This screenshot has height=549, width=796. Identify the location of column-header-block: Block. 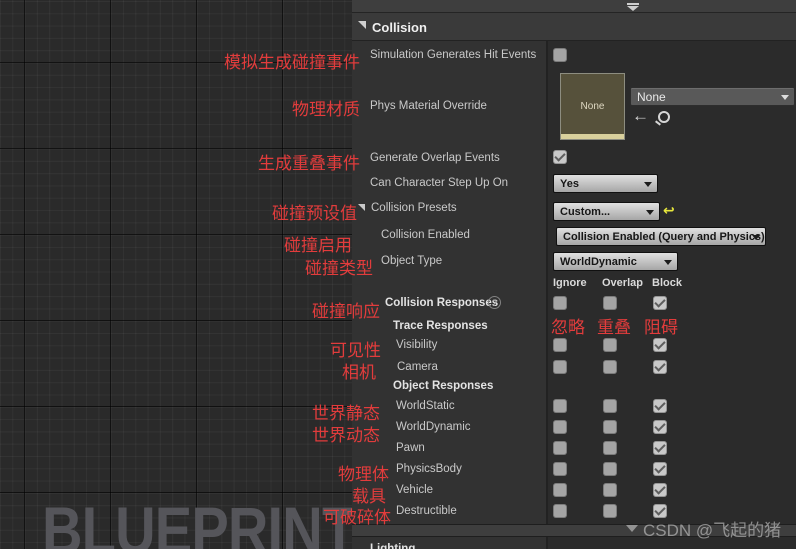
(667, 283).